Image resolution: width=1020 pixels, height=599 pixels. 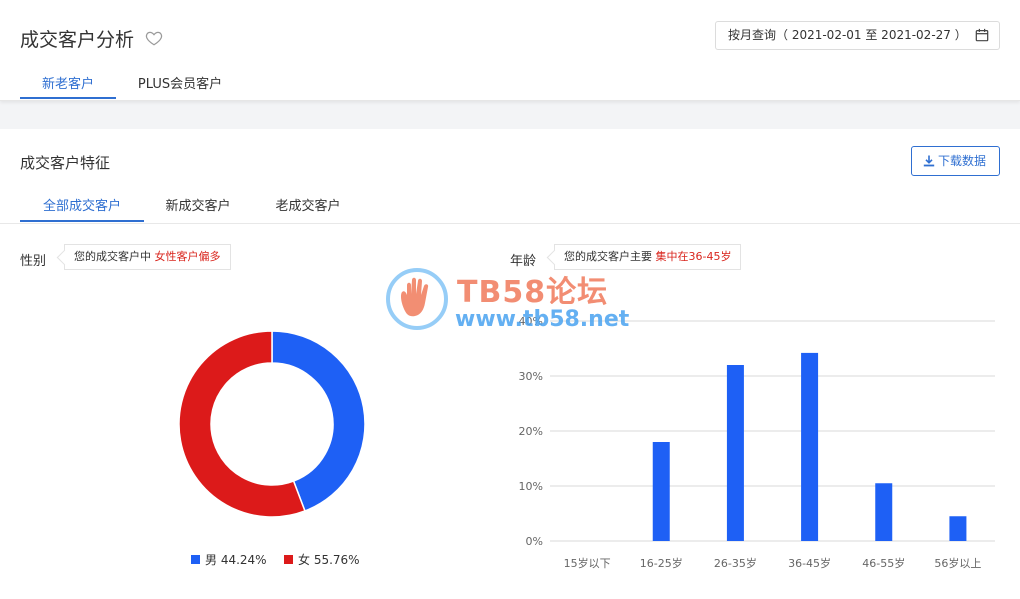 I want to click on x-tick-label: 26-35岁, so click(x=735, y=563).